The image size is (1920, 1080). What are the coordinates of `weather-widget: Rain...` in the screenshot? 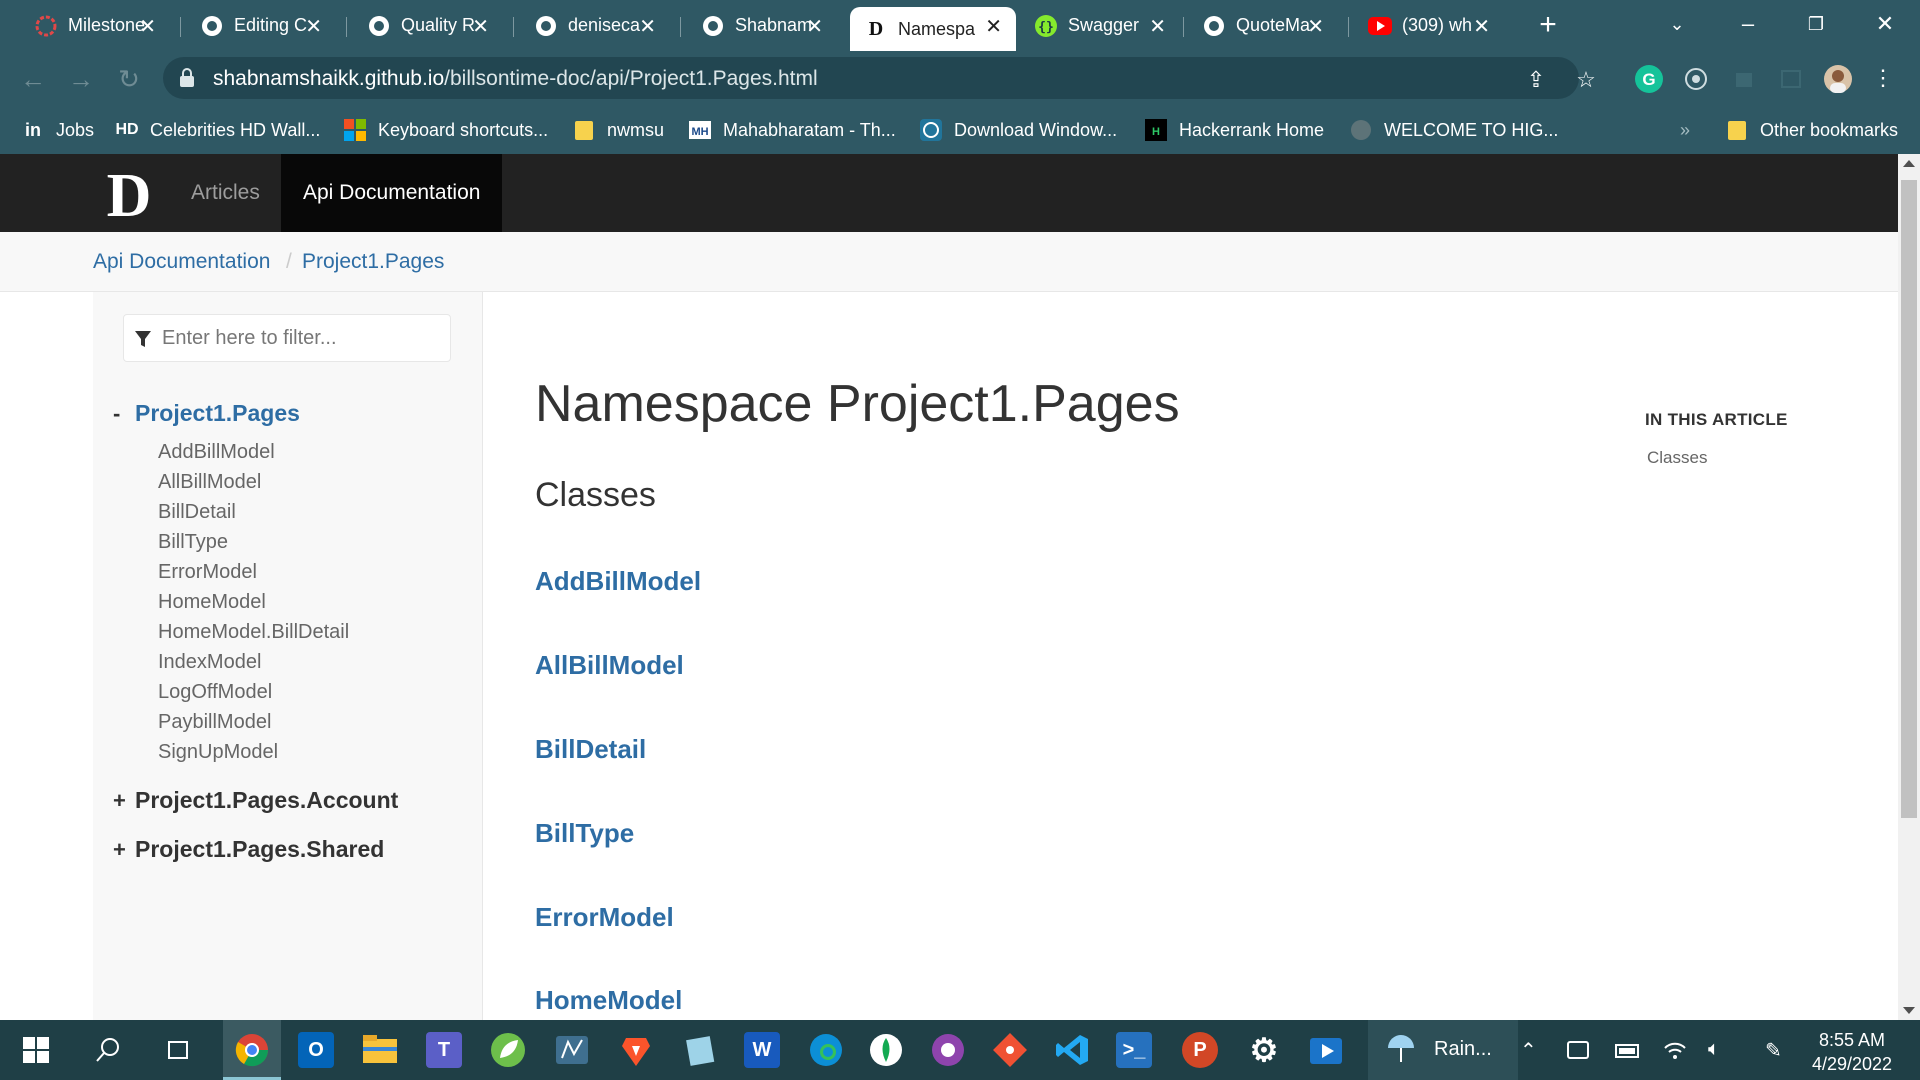 It's located at (1443, 1050).